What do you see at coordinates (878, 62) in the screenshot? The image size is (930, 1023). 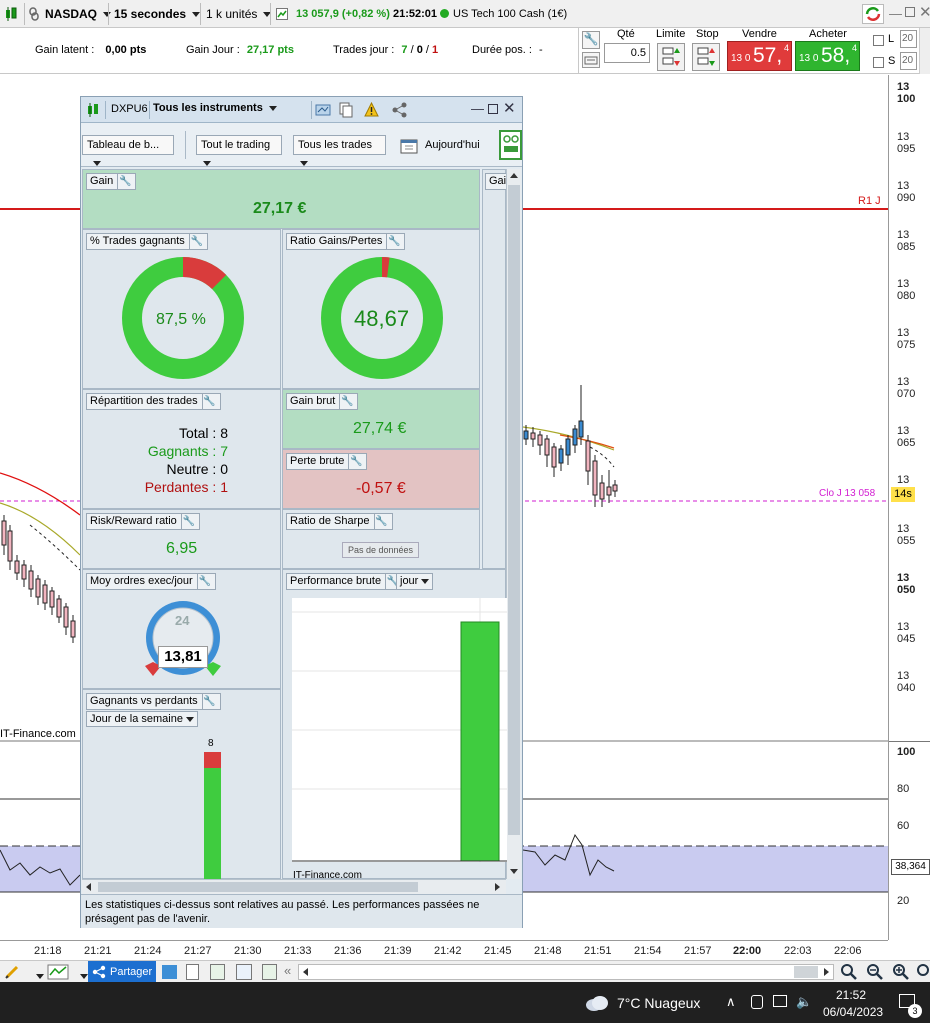 I see `stop-checkbox` at bounding box center [878, 62].